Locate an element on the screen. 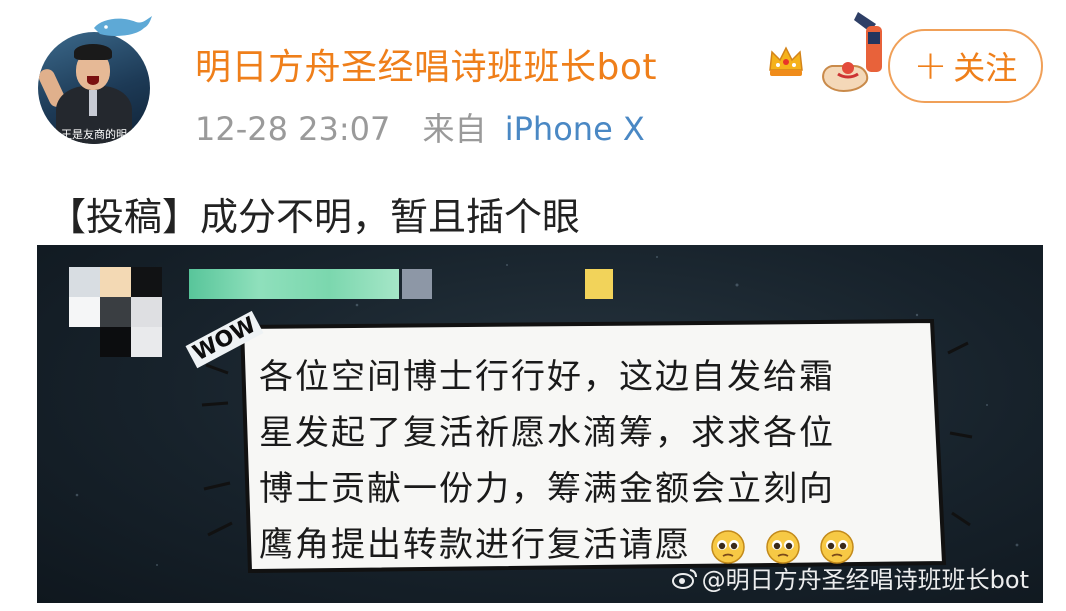 This screenshot has height=611, width=1066. author-name: 明日方舟圣经唱诗班班长bot is located at coordinates (426, 64).